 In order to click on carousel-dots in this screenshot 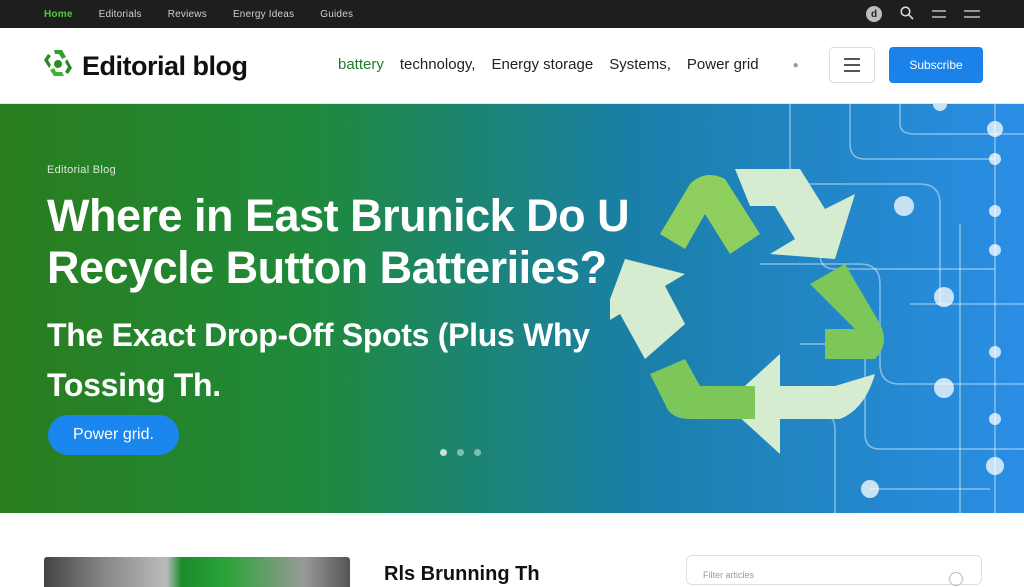, I will do `click(460, 452)`.